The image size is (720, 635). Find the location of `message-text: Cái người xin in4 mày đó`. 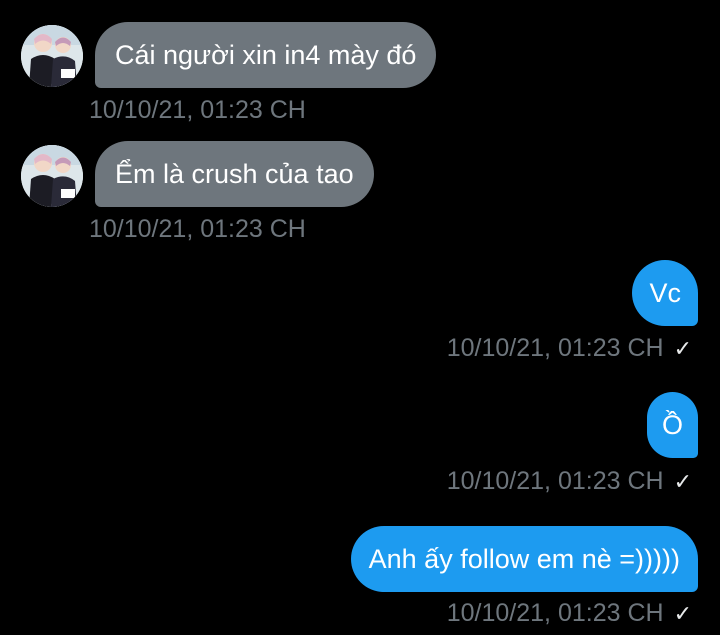

message-text: Cái người xin in4 mày đó is located at coordinates (266, 55).